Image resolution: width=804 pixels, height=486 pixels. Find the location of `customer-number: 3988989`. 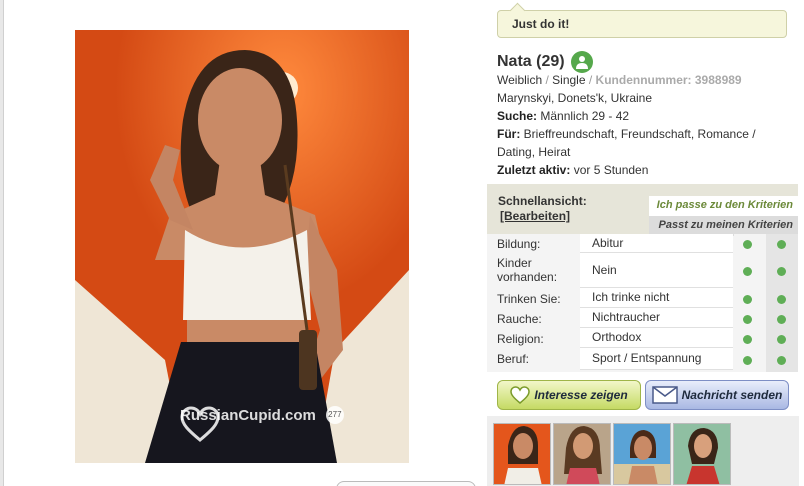

customer-number: 3988989 is located at coordinates (718, 80).